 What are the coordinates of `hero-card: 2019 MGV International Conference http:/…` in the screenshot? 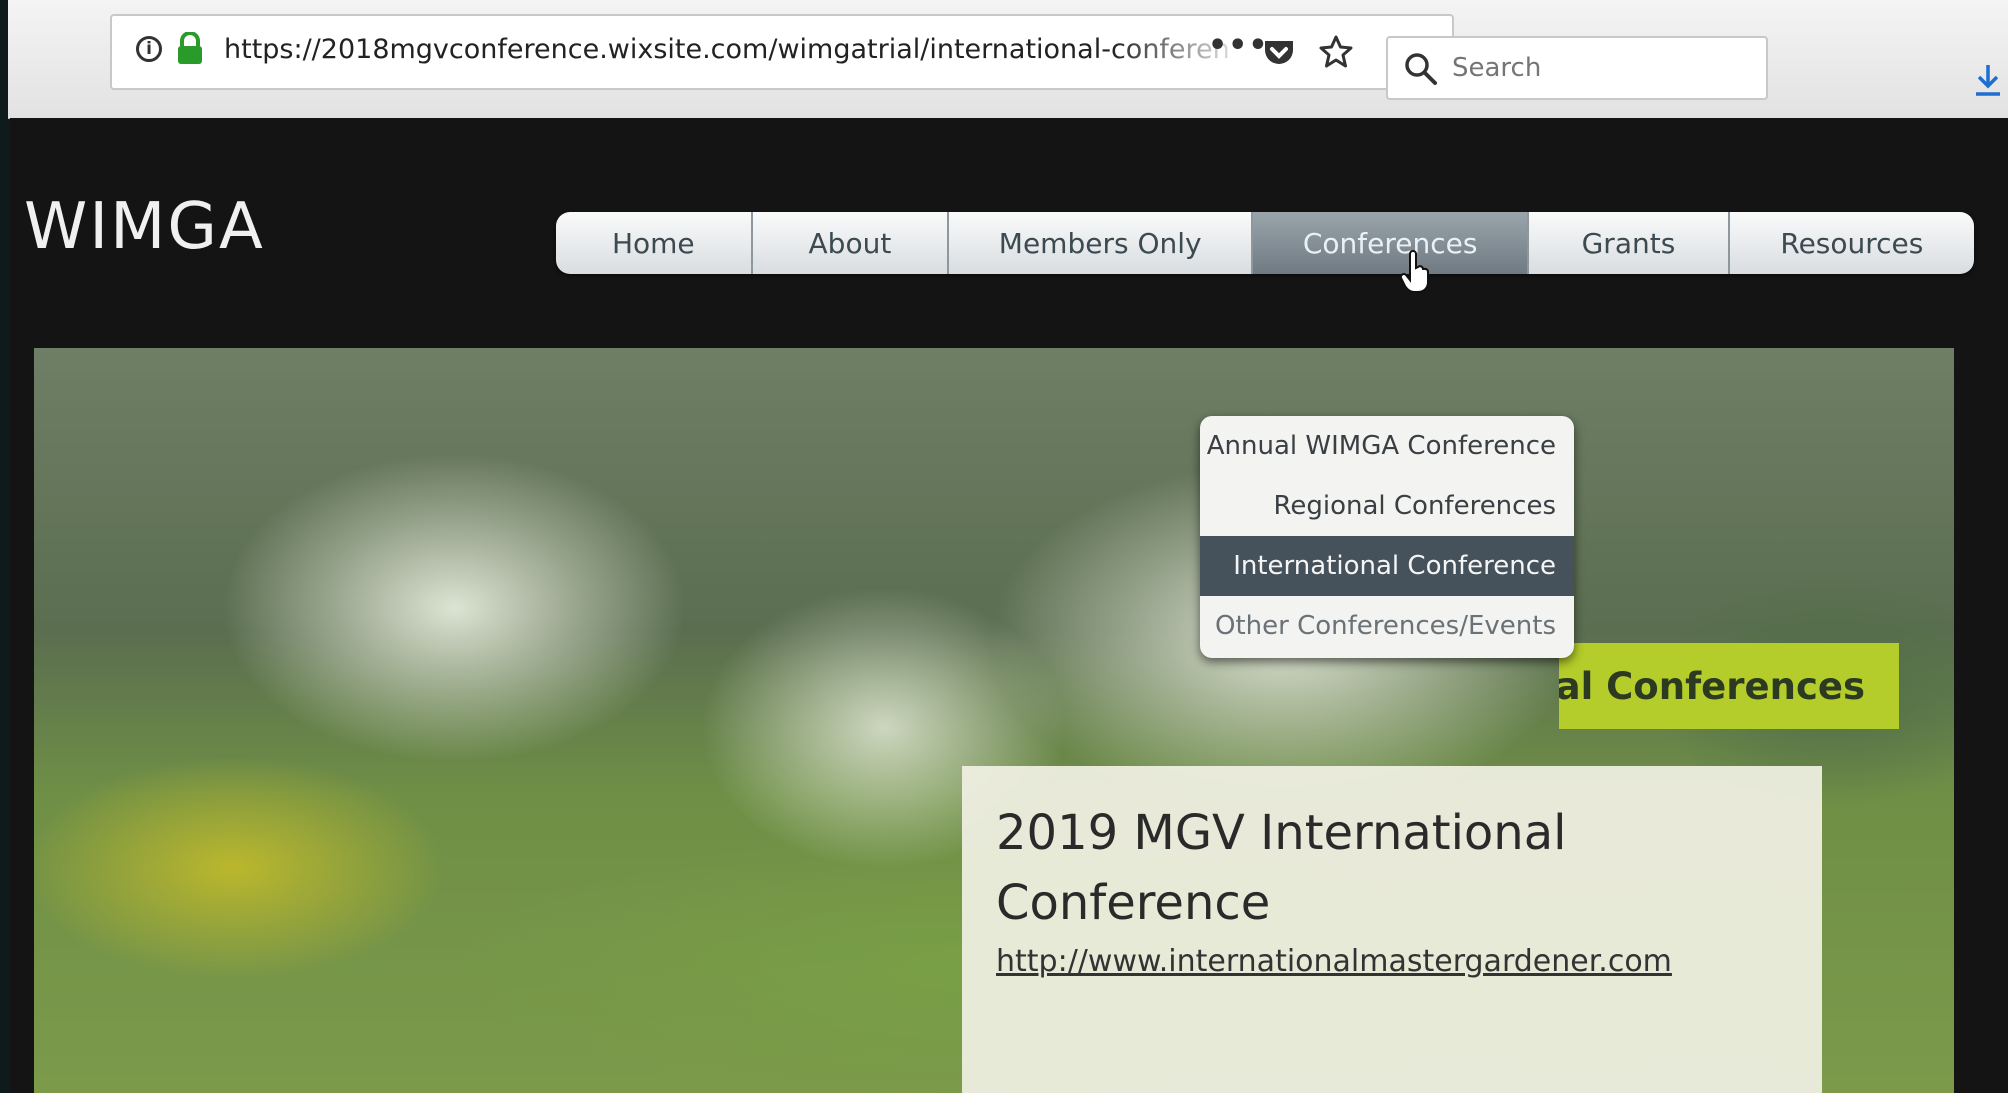 It's located at (1392, 929).